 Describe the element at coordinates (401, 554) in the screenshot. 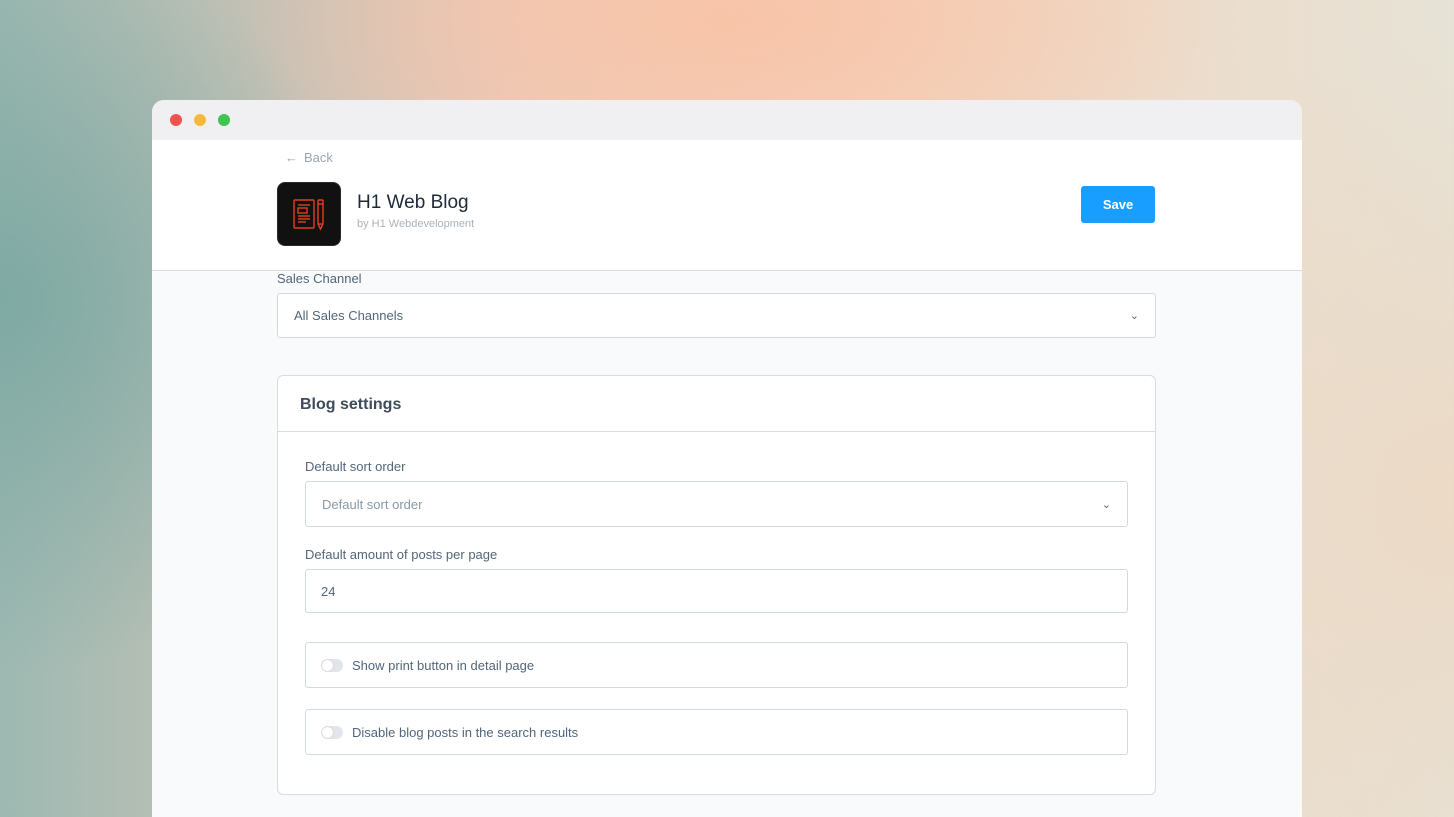

I see `posts-per-page-label: Default amount of posts per page` at that location.